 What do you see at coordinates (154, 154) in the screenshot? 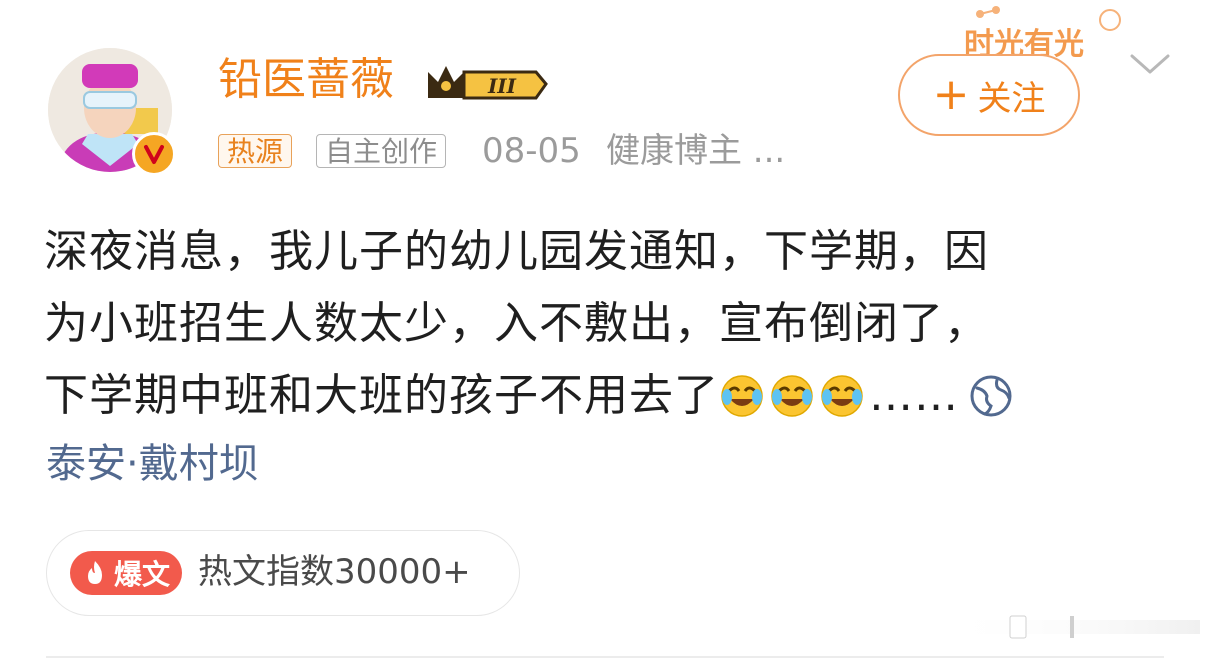
I see `verified-v-icon` at bounding box center [154, 154].